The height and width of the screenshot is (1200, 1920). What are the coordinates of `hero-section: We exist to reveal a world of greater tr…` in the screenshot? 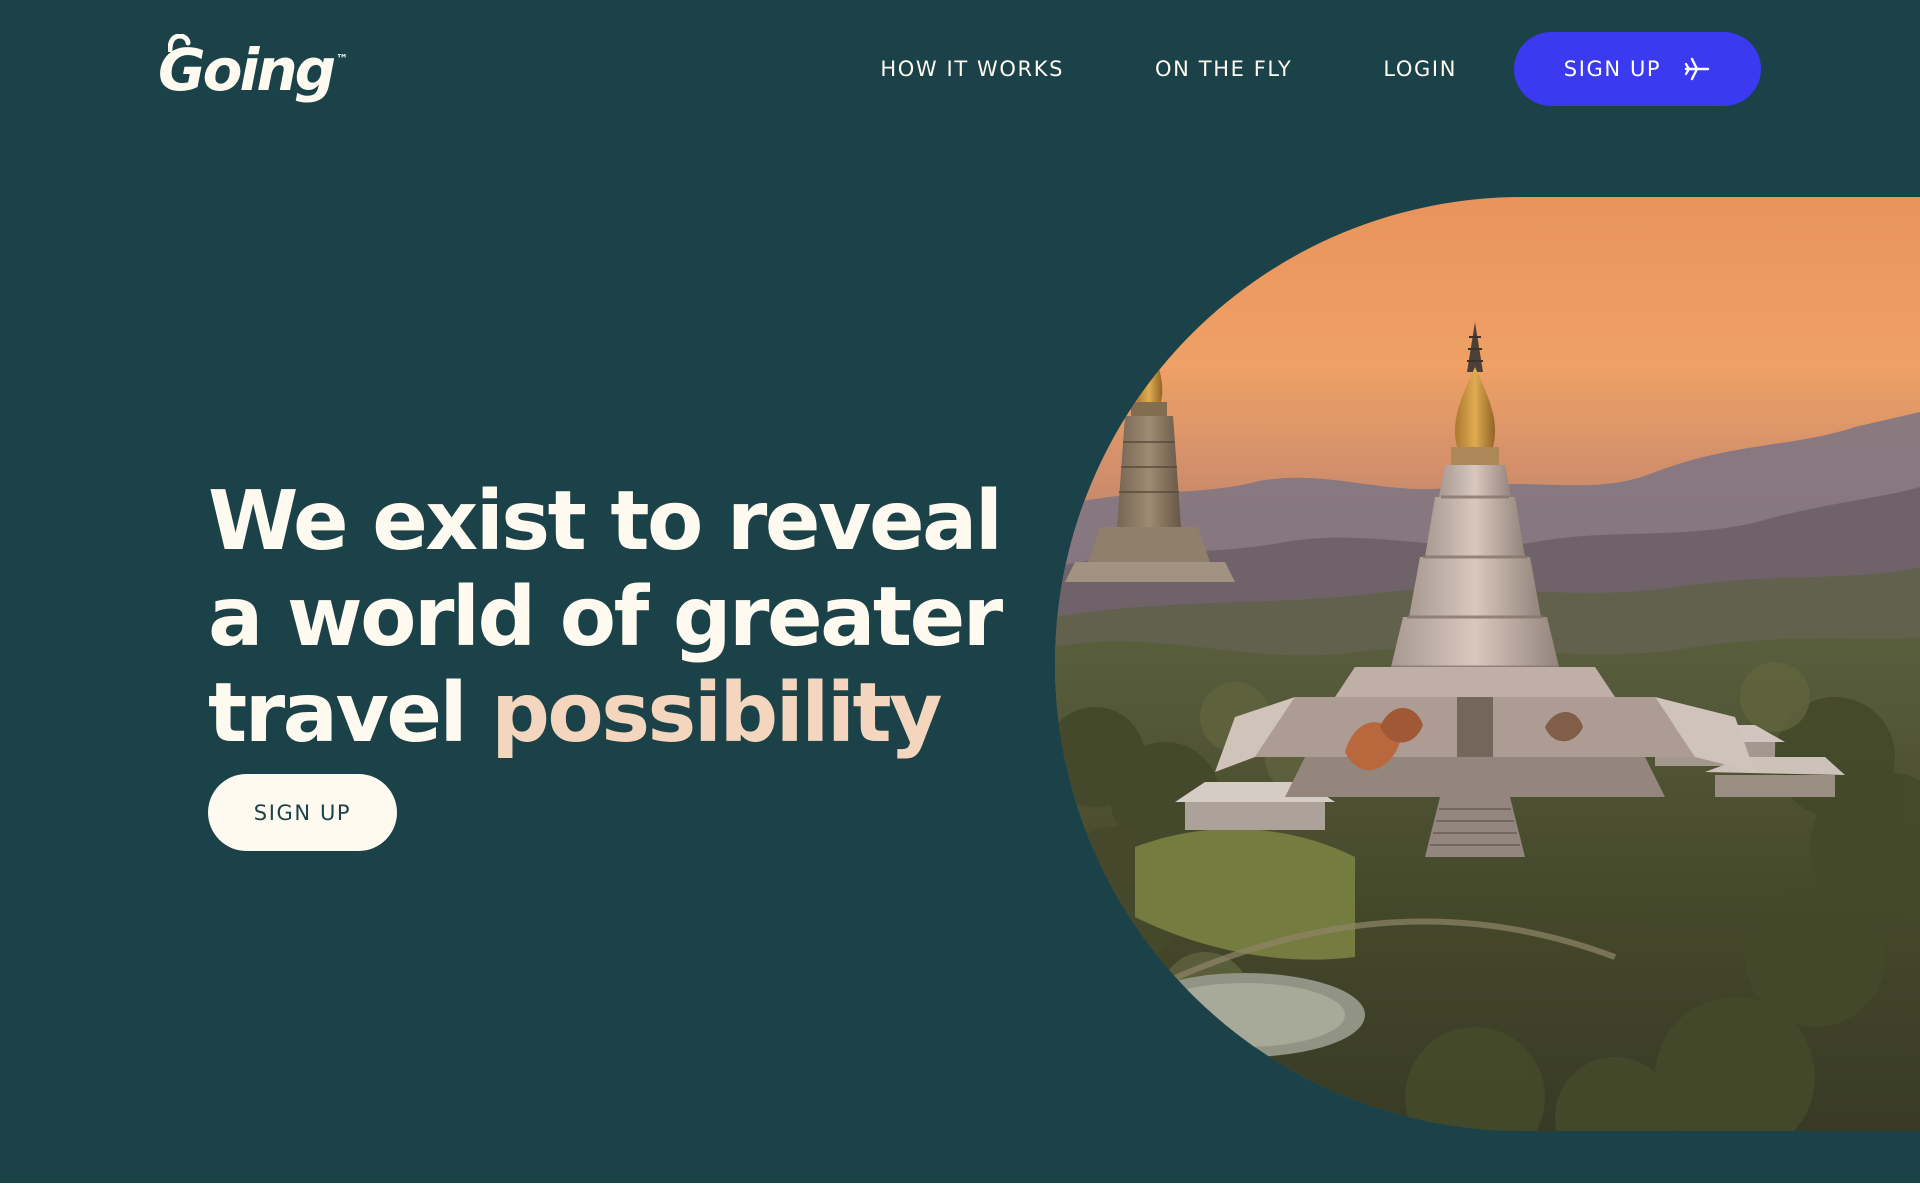 It's located at (618, 662).